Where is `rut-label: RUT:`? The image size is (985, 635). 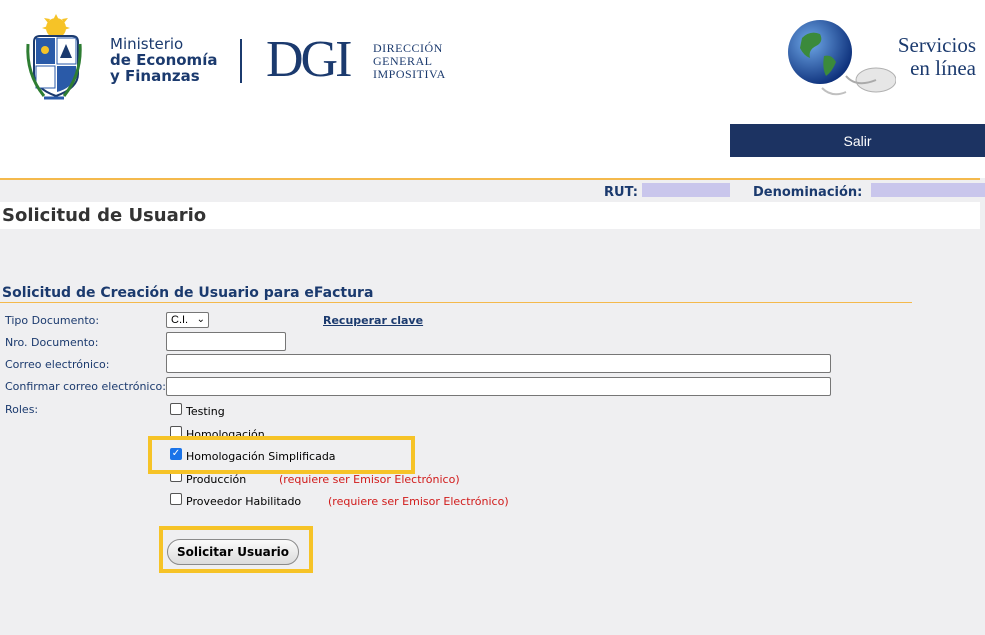
rut-label: RUT: is located at coordinates (621, 192).